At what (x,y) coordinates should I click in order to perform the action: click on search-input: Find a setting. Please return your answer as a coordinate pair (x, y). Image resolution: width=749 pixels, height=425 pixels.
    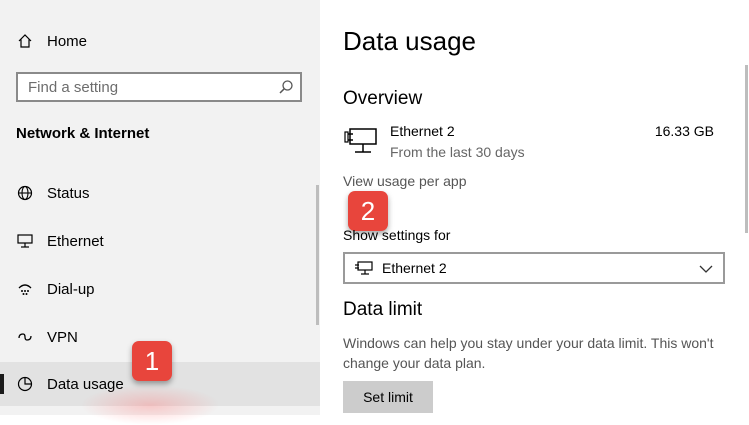
    Looking at the image, I should click on (159, 87).